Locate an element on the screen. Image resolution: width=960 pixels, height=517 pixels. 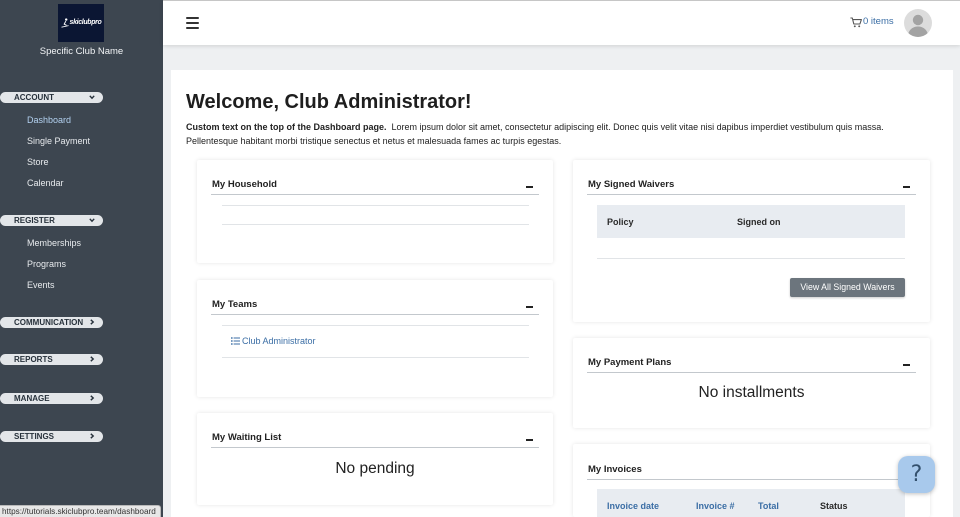
user-avatar-icon is located at coordinates (918, 23).